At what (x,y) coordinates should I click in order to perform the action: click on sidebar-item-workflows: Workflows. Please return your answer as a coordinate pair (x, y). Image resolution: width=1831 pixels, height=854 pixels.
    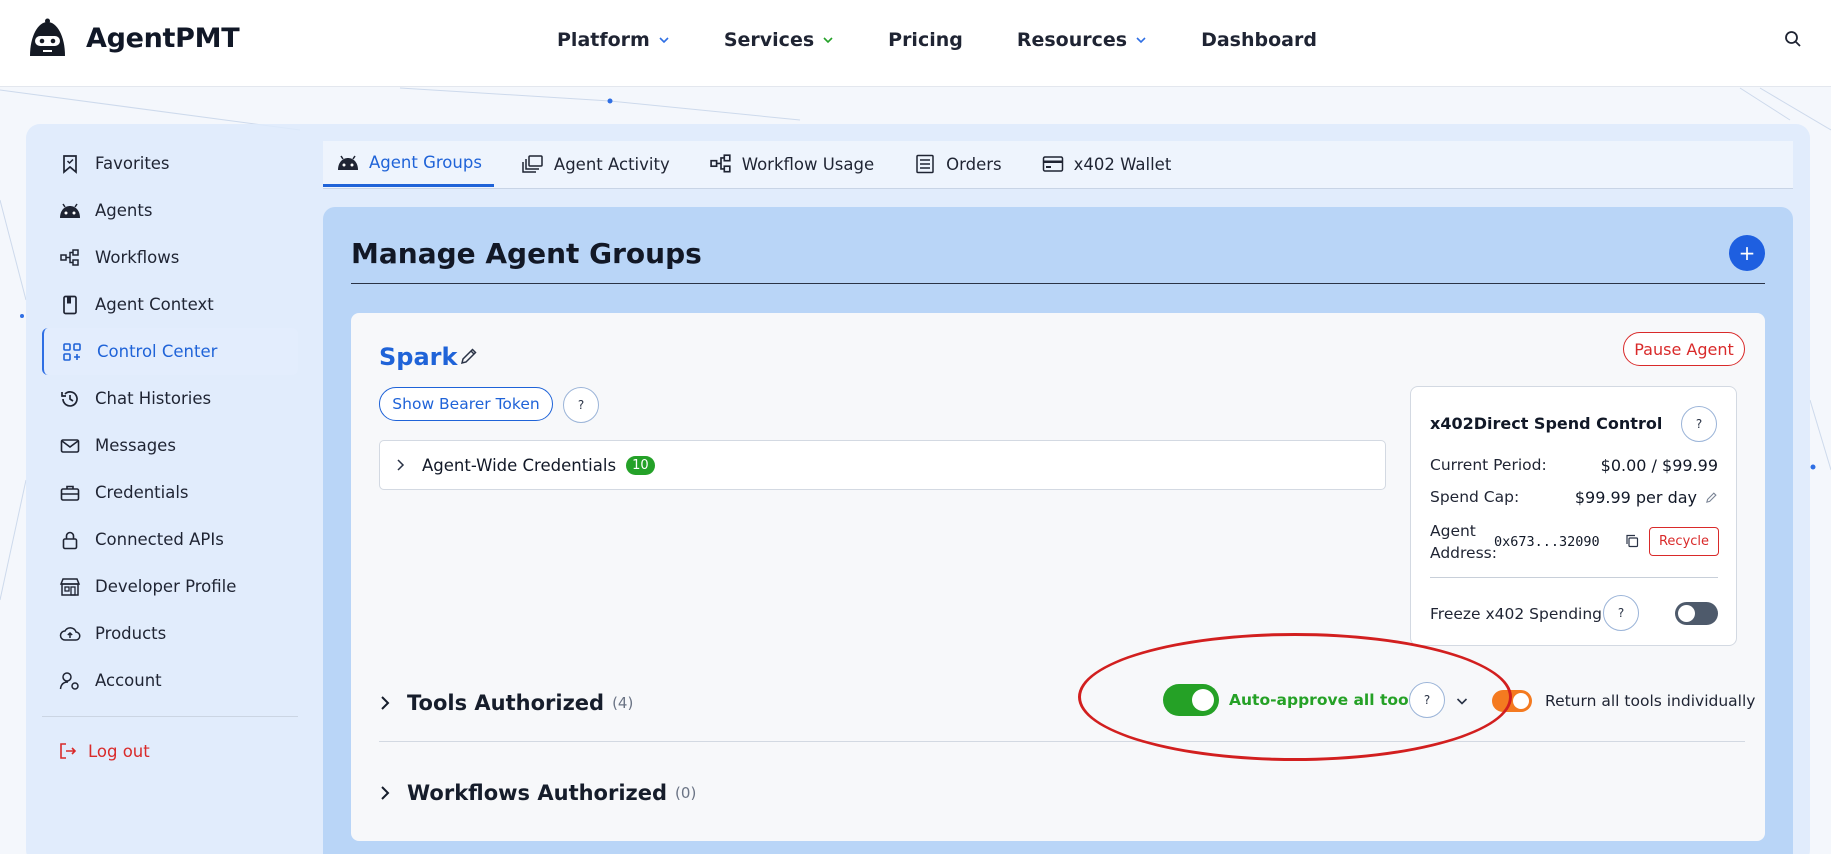
    Looking at the image, I should click on (170, 257).